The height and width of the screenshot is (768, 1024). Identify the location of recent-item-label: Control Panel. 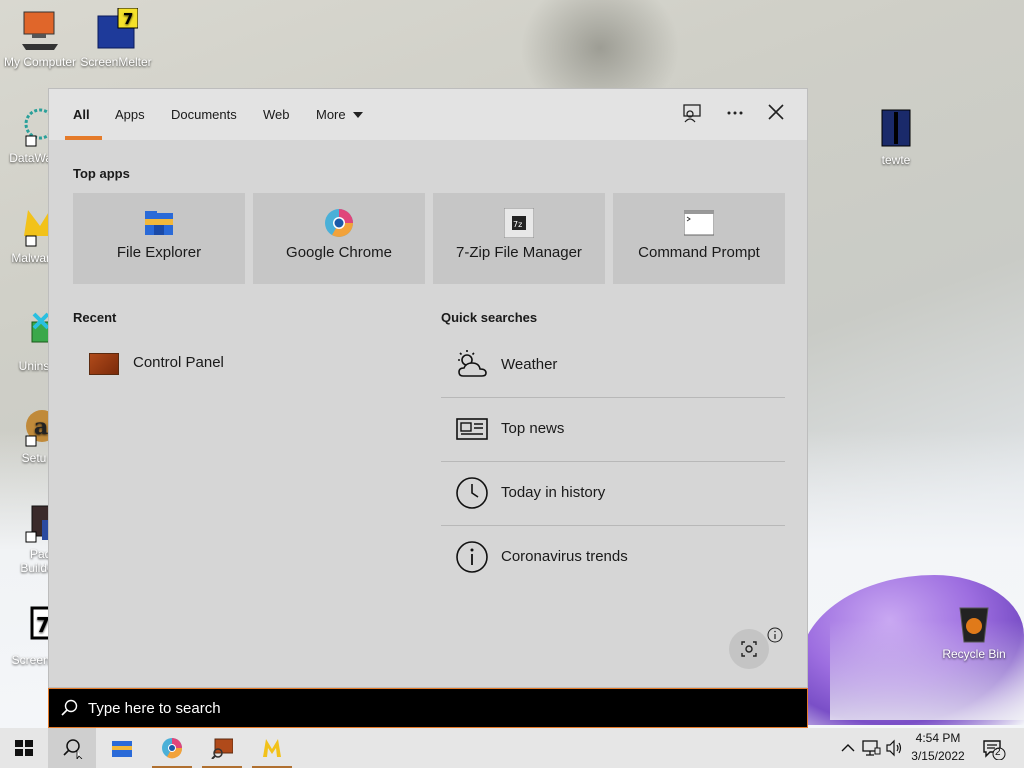
(178, 362).